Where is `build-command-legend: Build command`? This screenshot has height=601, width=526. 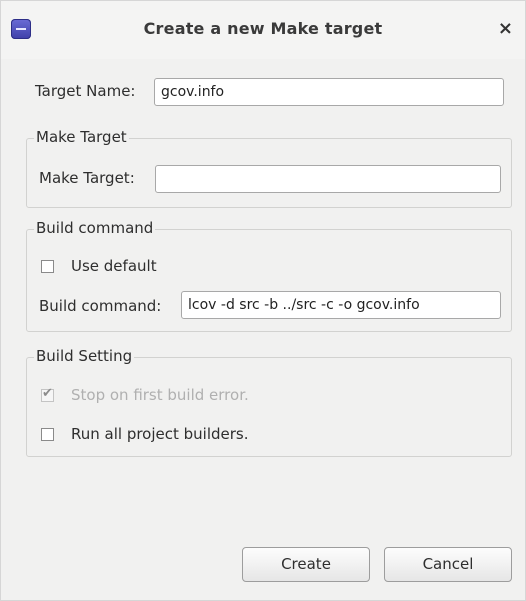 build-command-legend: Build command is located at coordinates (95, 228).